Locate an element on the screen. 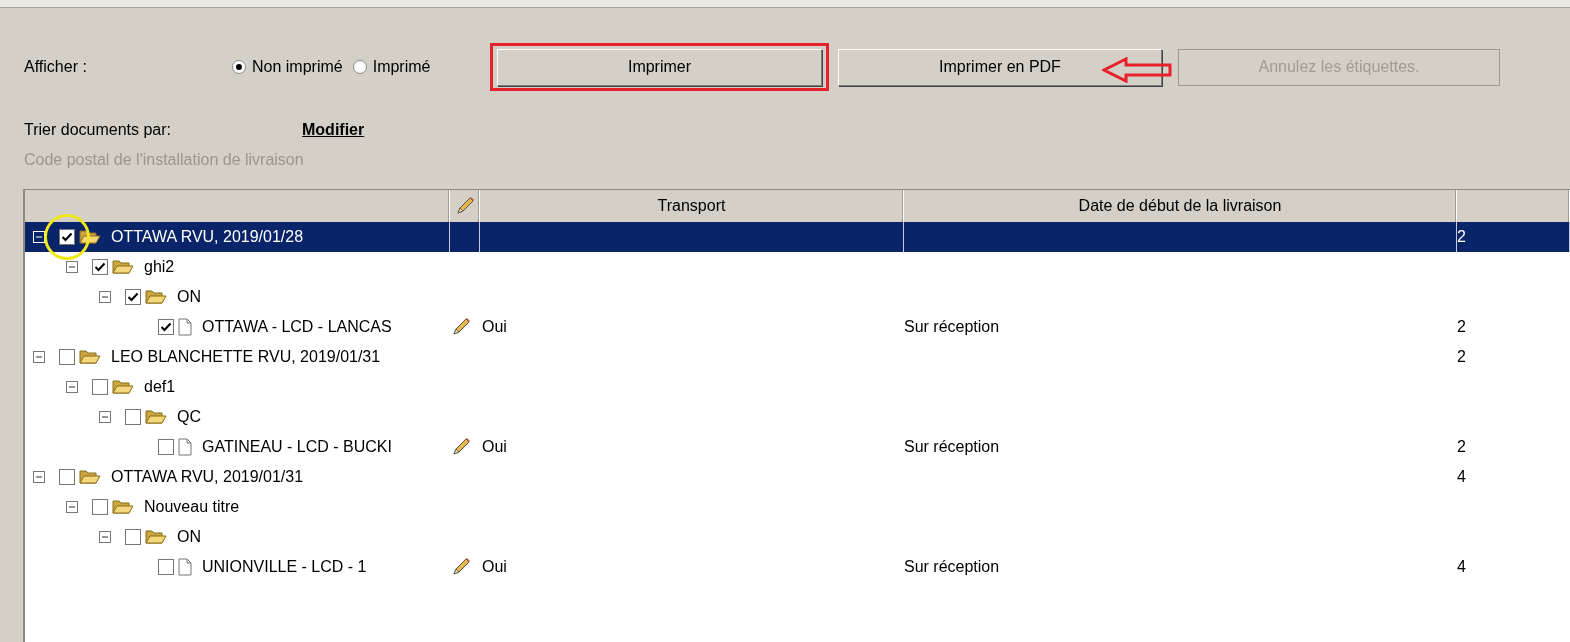  tree-row: GATINEAU - LCD - BUCKI Oui Sur réception 2 is located at coordinates (797, 447).